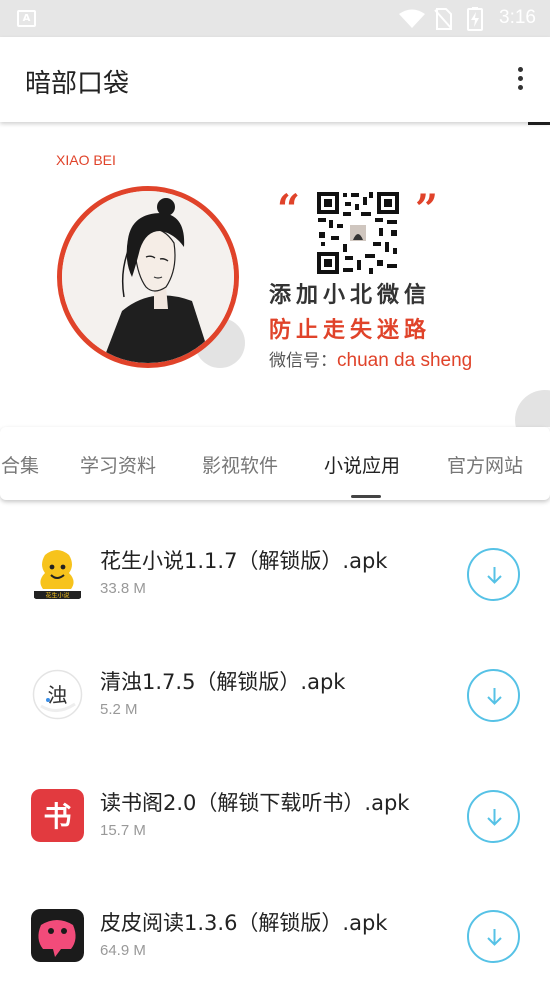 The width and height of the screenshot is (550, 983). I want to click on tab-video-apps: 影视软件, so click(240, 464).